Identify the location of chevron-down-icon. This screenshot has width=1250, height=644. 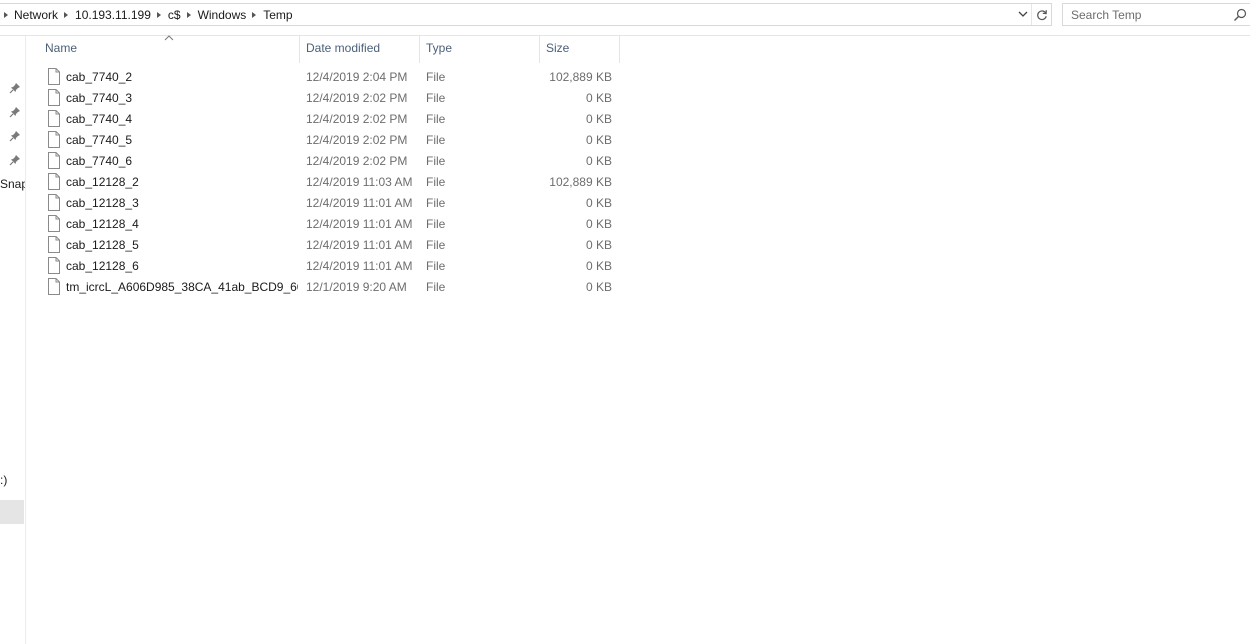
(1023, 14).